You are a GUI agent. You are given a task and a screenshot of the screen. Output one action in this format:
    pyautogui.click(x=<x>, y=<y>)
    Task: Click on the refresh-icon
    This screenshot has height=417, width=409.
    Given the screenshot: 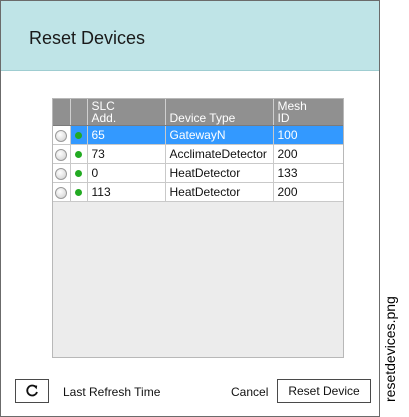 What is the action you would take?
    pyautogui.click(x=32, y=390)
    